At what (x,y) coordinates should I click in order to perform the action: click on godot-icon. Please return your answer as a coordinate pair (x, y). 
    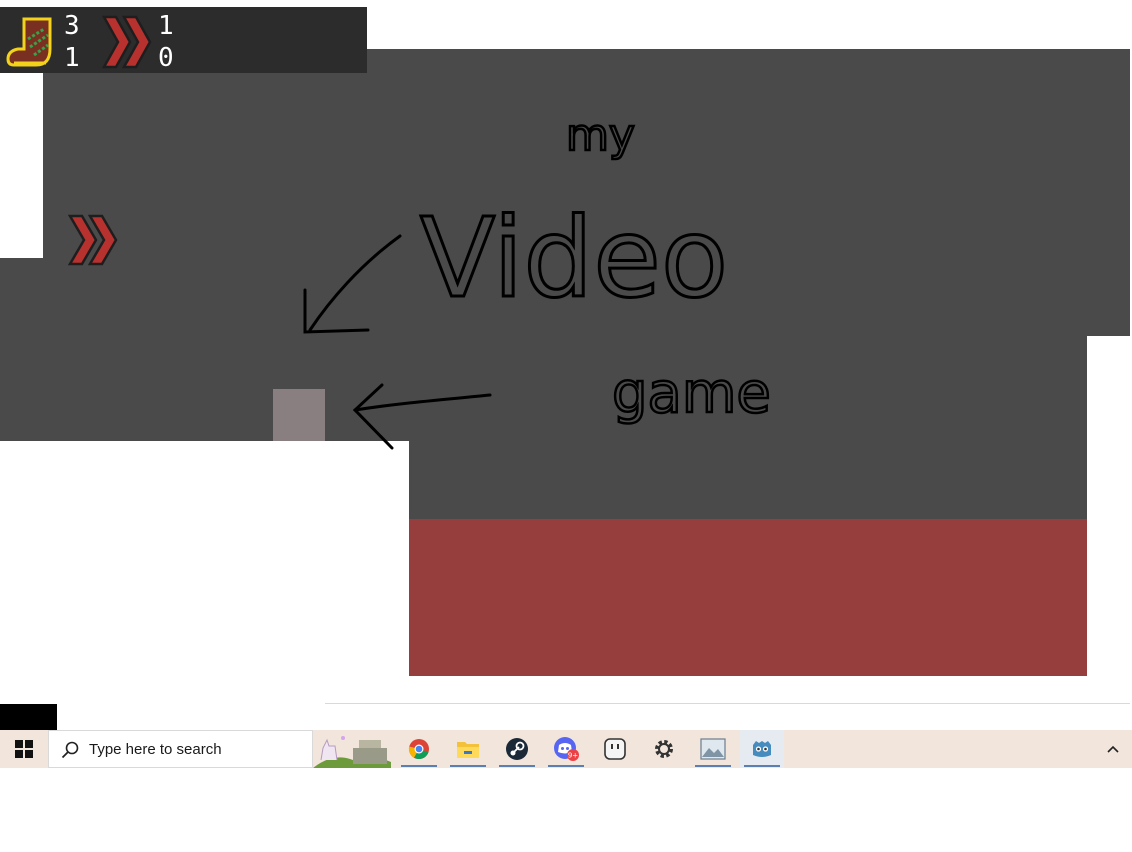
    Looking at the image, I should click on (762, 749).